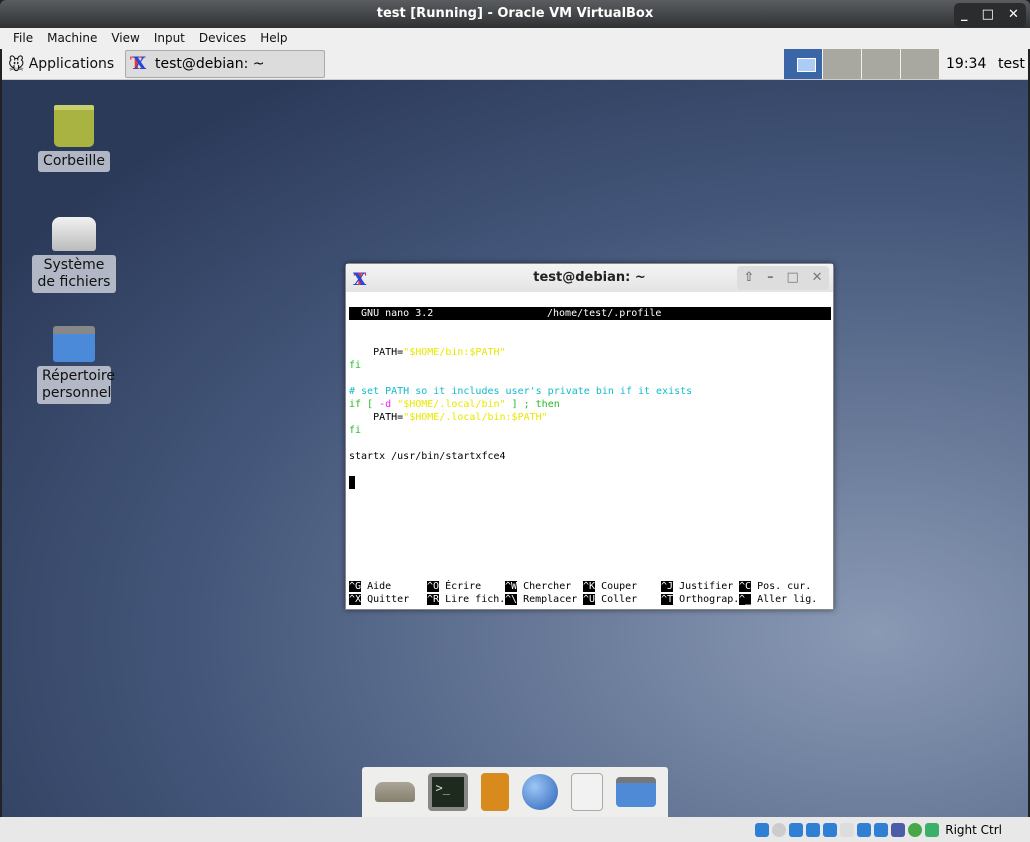 This screenshot has height=842, width=1030. I want to click on terminal-title: test@debian: ~, so click(589, 277).